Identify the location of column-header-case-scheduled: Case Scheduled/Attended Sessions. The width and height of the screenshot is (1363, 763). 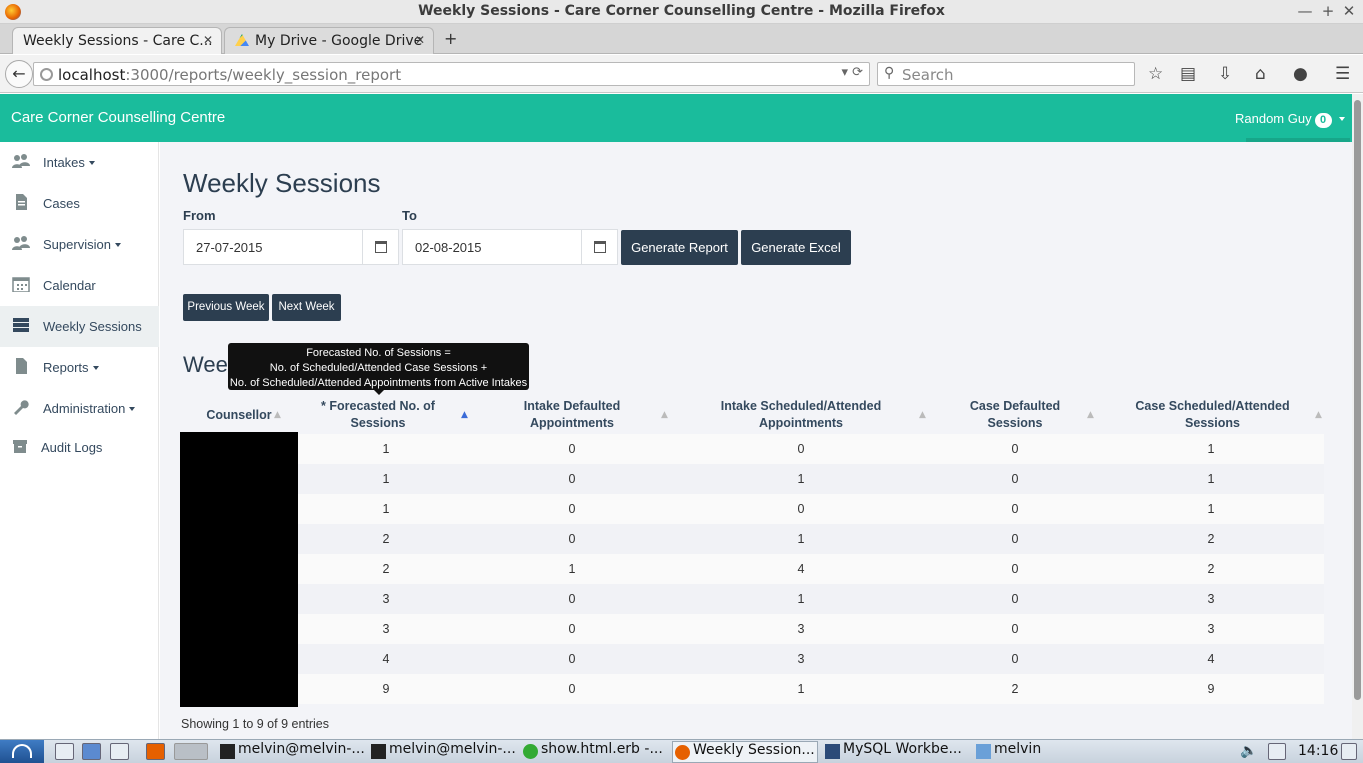
(1212, 415).